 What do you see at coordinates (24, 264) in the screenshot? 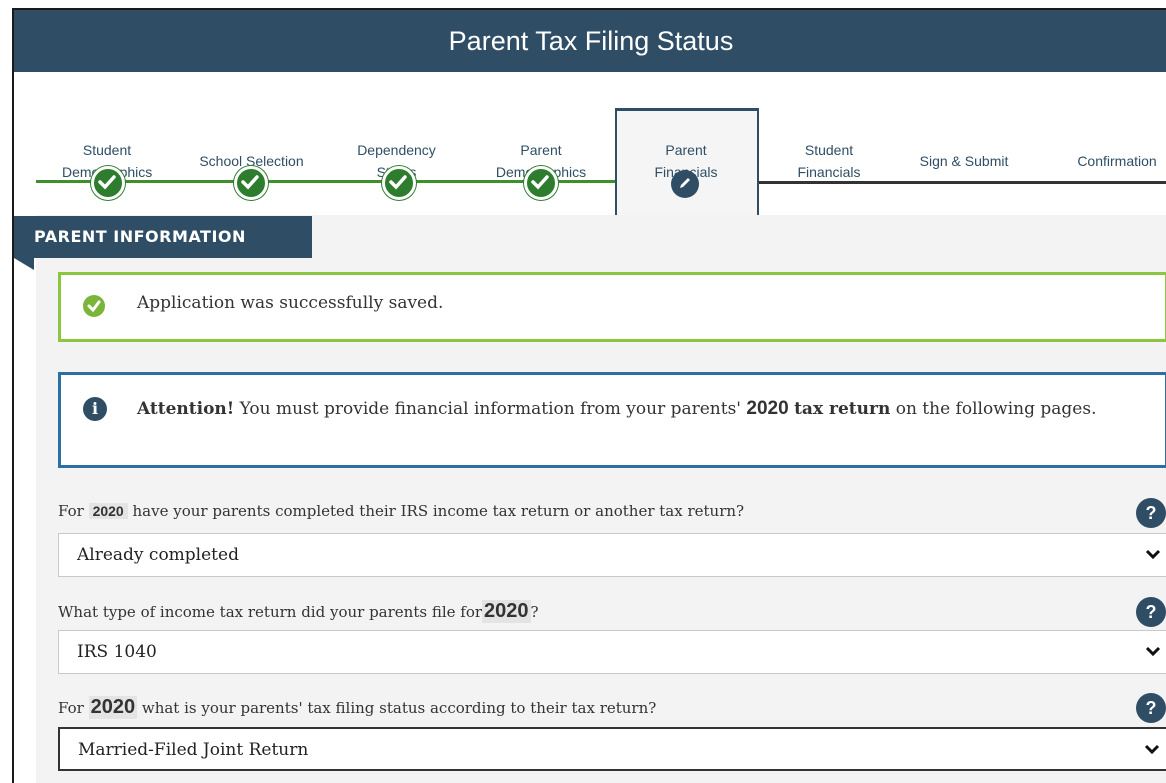
I see `section-title-tail` at bounding box center [24, 264].